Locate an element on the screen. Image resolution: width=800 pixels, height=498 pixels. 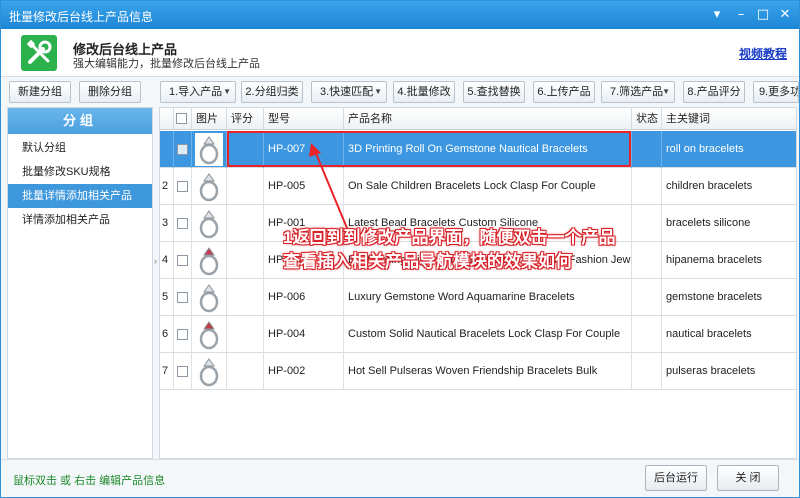
group-item-sku: 批量修改SKU规格 is located at coordinates (80, 172).